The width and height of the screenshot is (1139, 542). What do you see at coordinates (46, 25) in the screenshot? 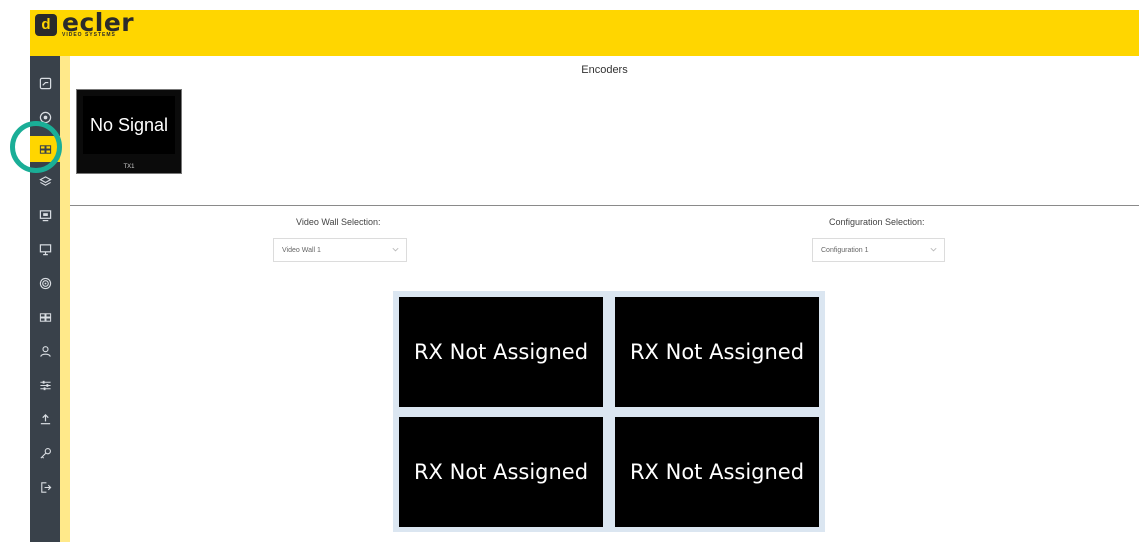
I see `brand-mark: d` at bounding box center [46, 25].